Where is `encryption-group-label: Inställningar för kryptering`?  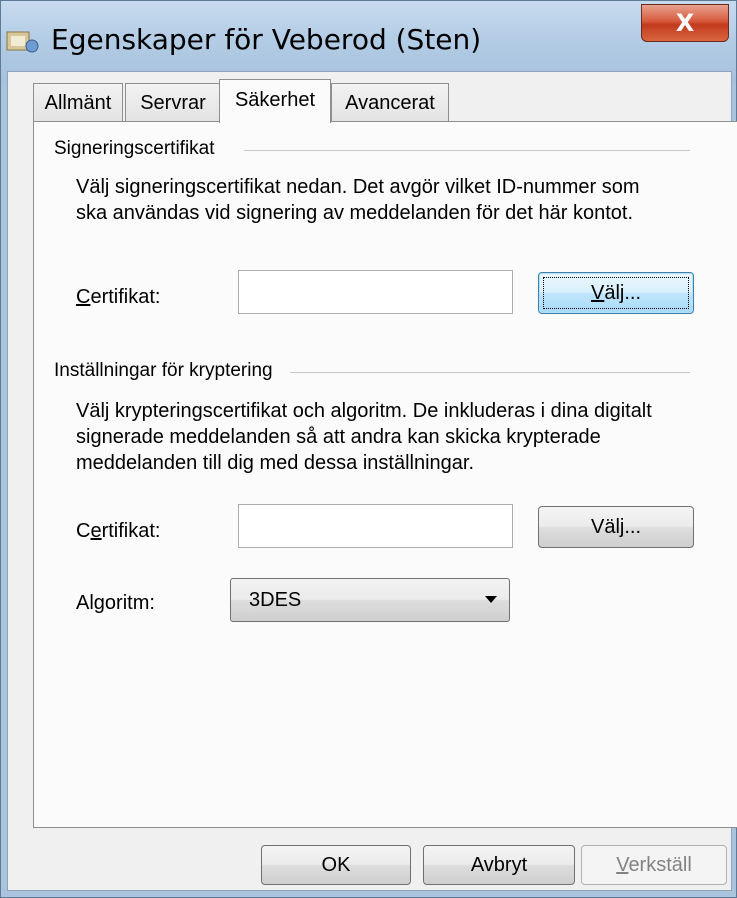 encryption-group-label: Inställningar för kryptering is located at coordinates (168, 371).